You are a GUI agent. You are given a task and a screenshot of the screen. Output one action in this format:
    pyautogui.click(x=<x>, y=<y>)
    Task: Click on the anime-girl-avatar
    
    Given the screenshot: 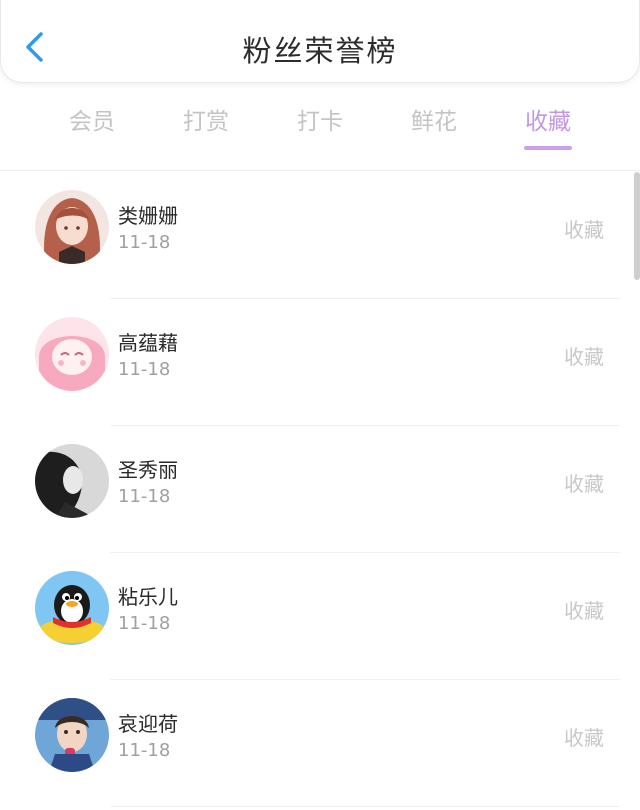 What is the action you would take?
    pyautogui.click(x=72, y=227)
    